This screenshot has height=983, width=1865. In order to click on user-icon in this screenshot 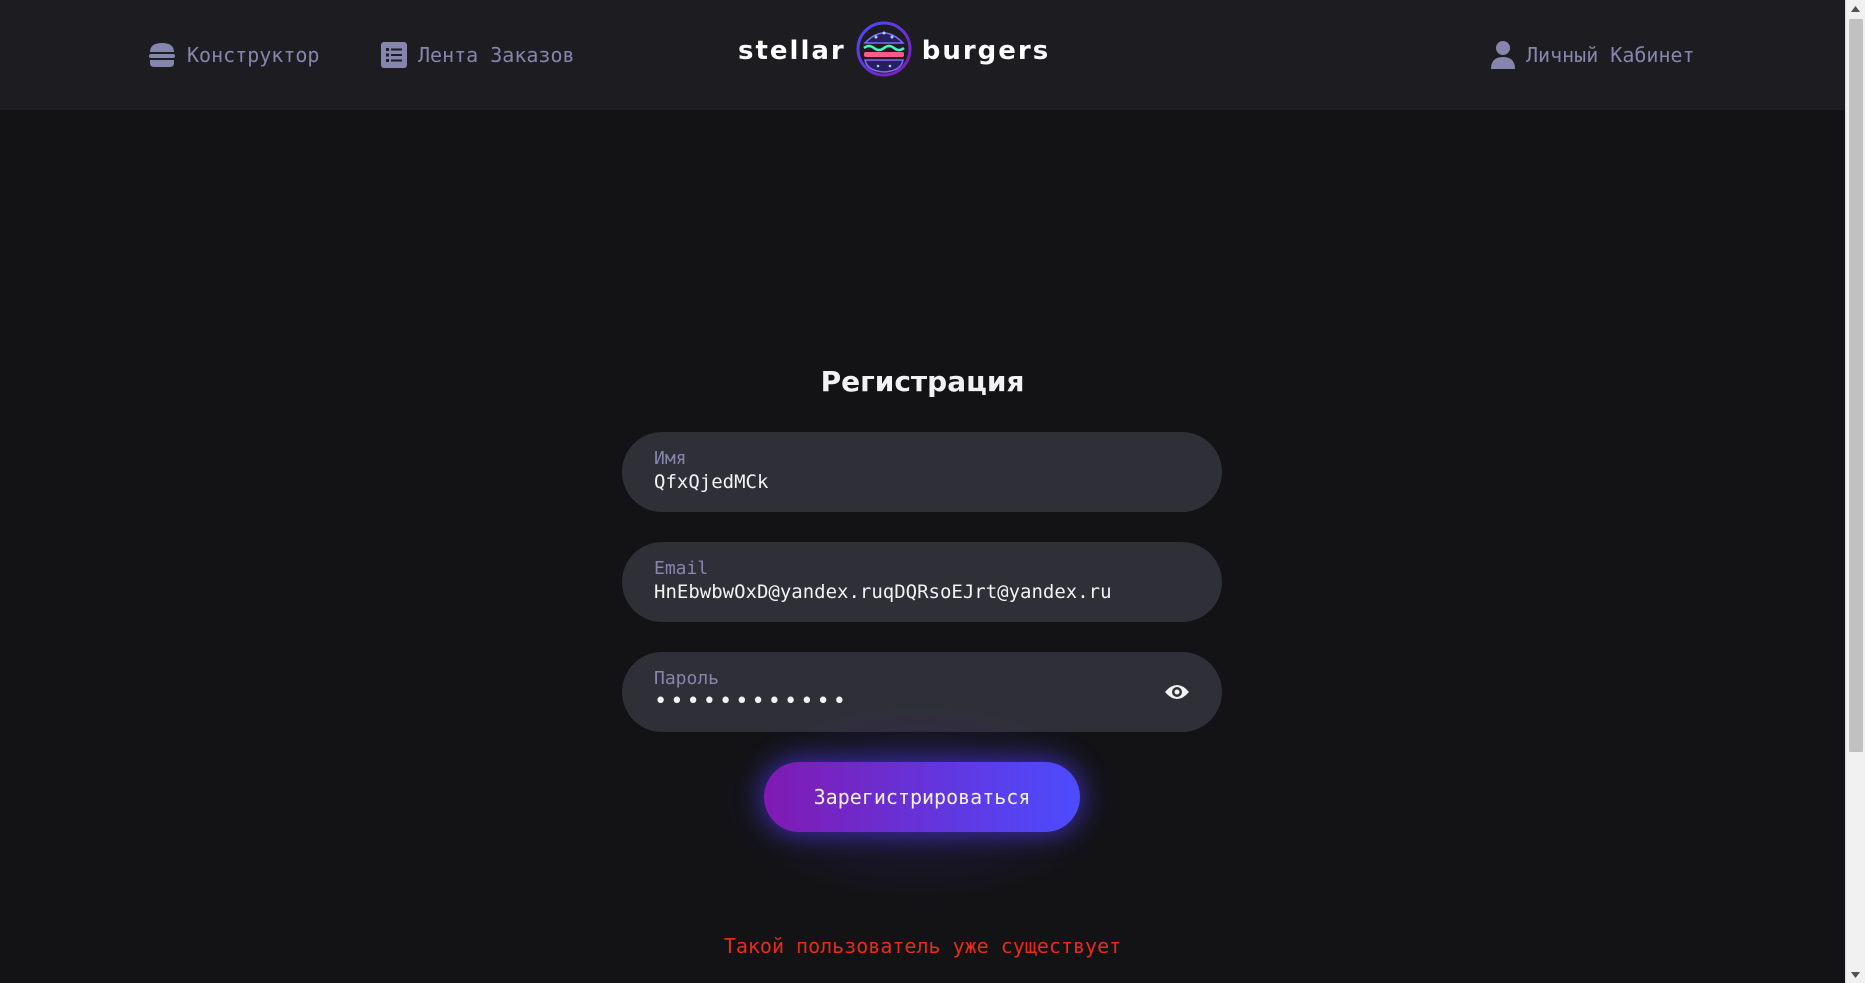, I will do `click(1503, 55)`.